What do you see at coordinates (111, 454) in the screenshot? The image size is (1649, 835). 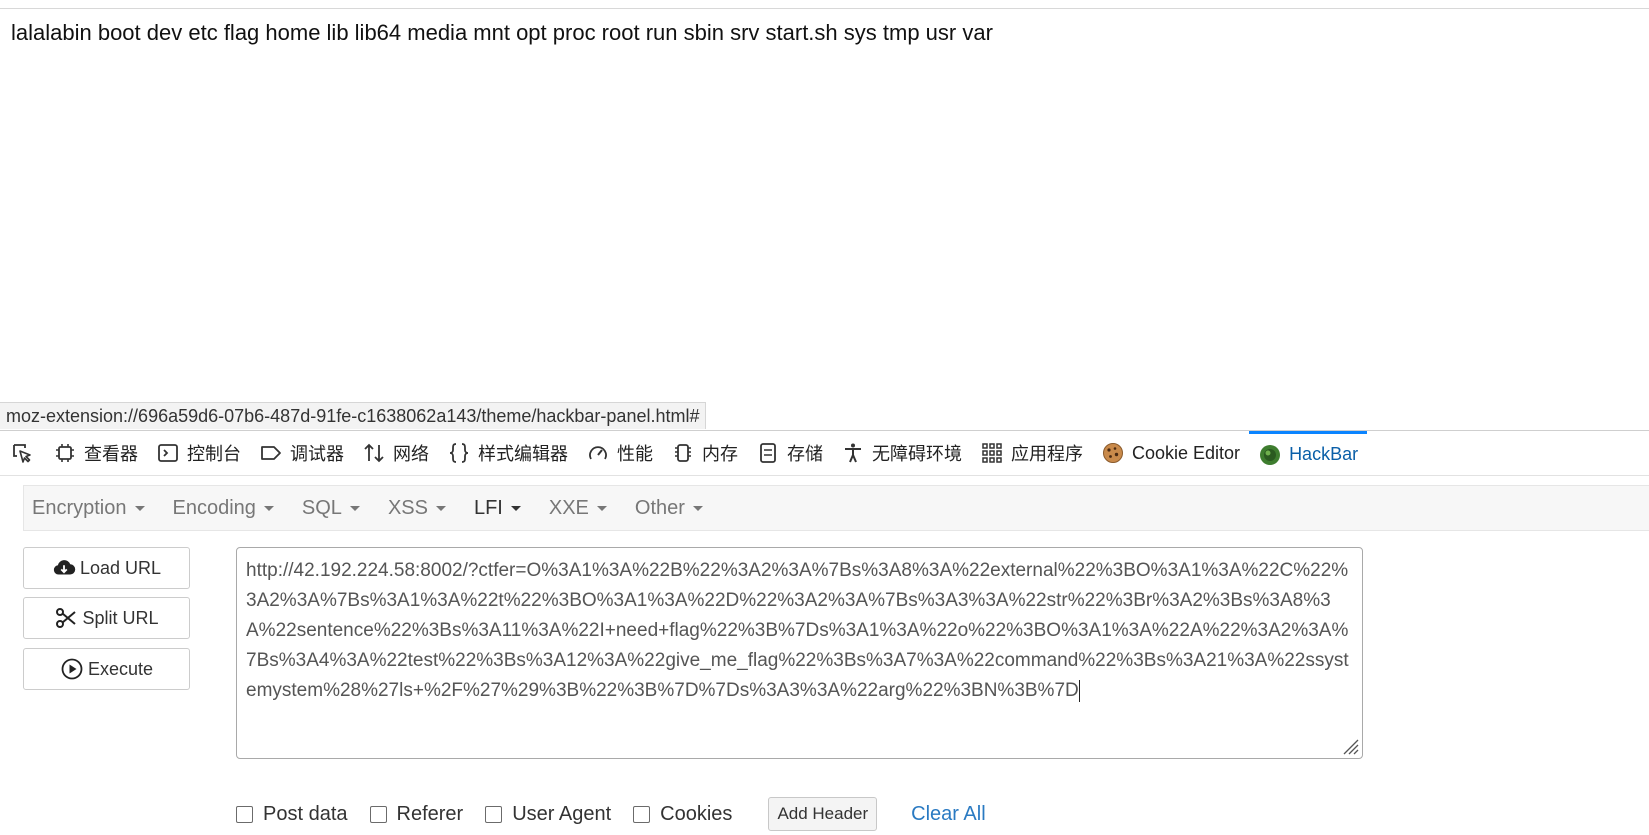 I see `tab-label: 查看器` at bounding box center [111, 454].